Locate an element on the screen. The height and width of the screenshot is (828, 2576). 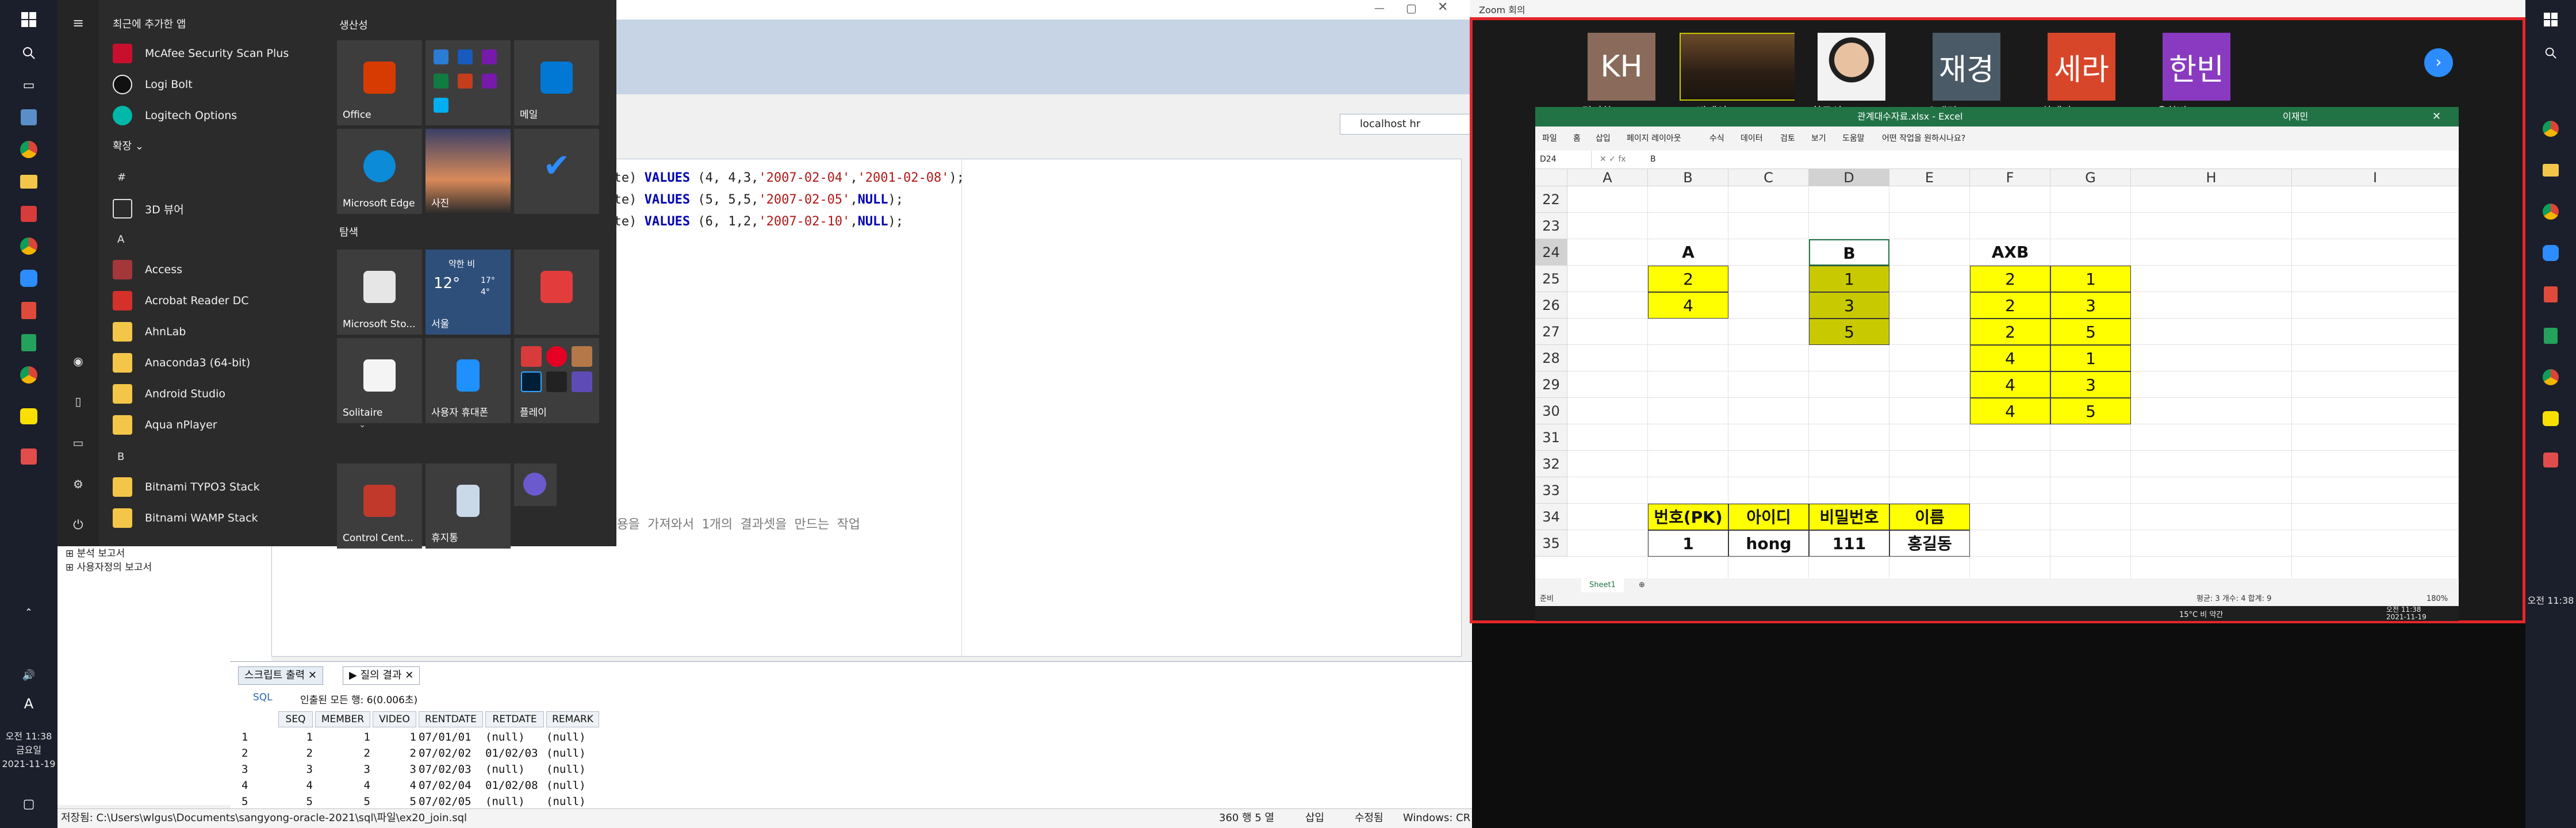
participant-tile: ✗함규성 is located at coordinates (1846, 73).